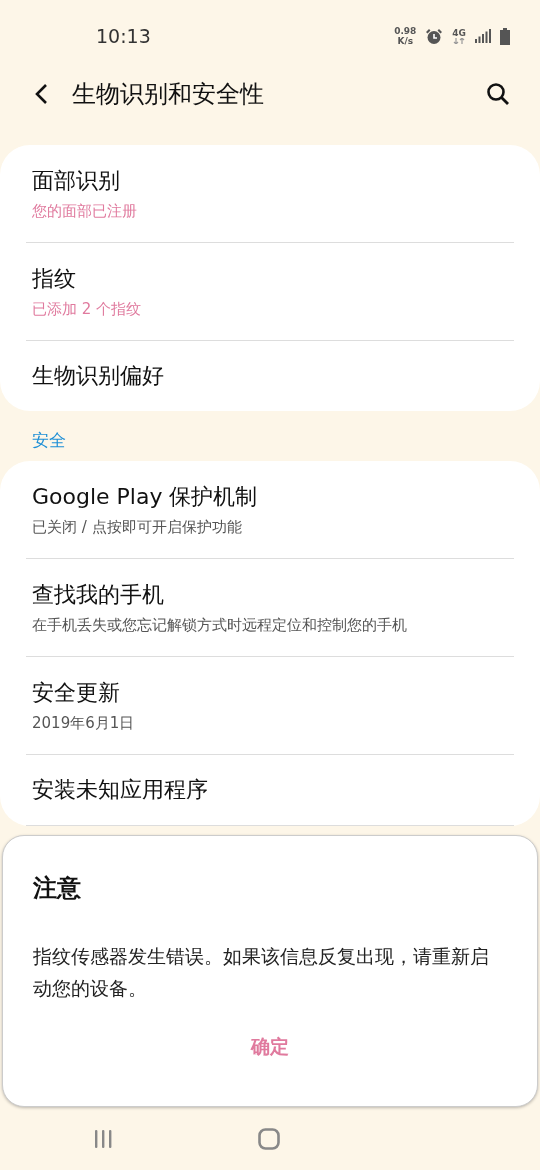 This screenshot has height=1170, width=540. What do you see at coordinates (41, 94) in the screenshot?
I see `back-icon` at bounding box center [41, 94].